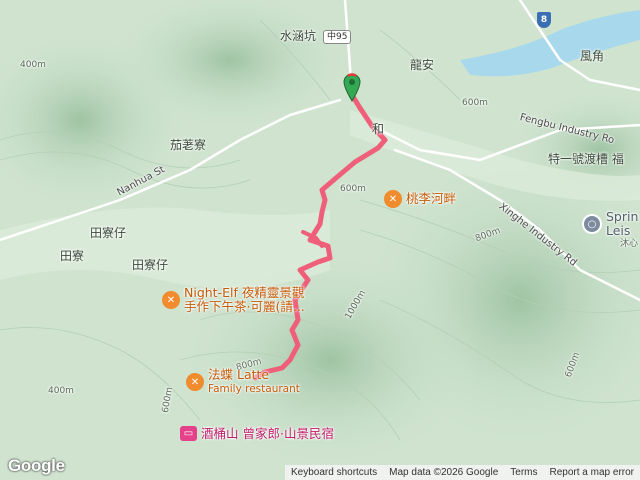 This screenshot has width=640, height=480. What do you see at coordinates (72, 256) in the screenshot?
I see `place-tianliao: 田寮` at bounding box center [72, 256].